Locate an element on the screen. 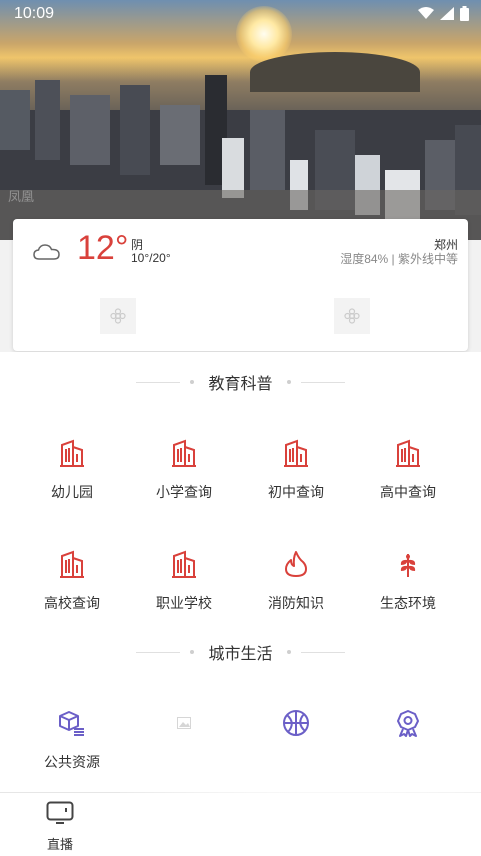 This screenshot has height=856, width=481. grid-item-placeholder is located at coordinates (184, 723).